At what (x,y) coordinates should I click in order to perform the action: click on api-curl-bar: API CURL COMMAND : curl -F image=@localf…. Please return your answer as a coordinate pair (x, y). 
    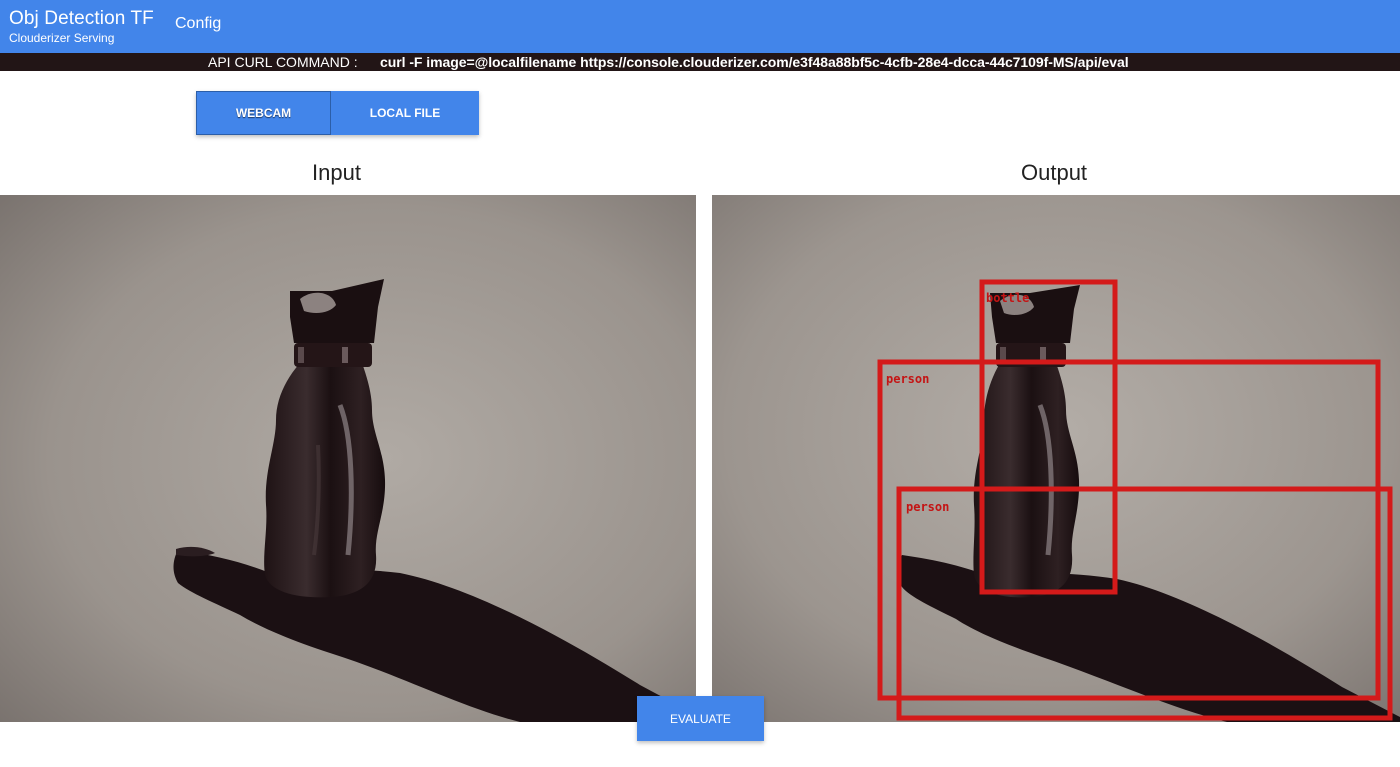
    Looking at the image, I should click on (700, 62).